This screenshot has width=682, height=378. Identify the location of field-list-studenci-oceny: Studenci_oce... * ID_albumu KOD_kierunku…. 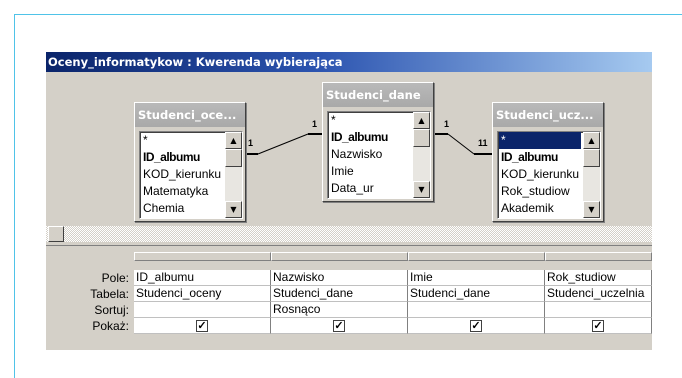
(190, 162).